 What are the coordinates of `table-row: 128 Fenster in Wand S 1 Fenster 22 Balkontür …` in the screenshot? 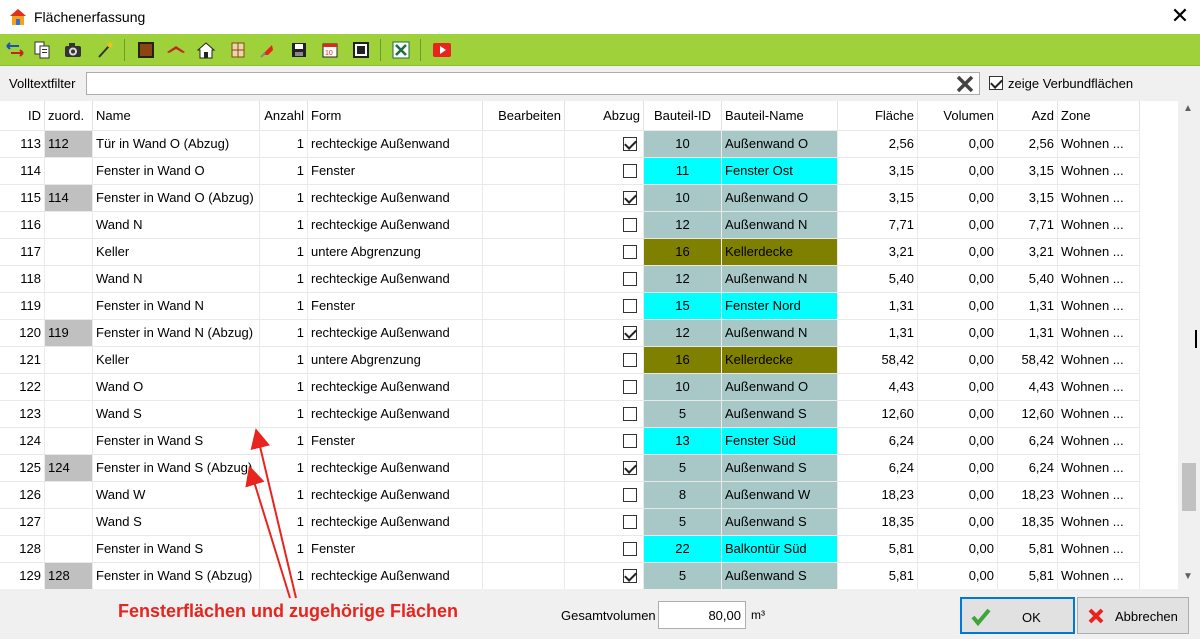 It's located at (570, 548).